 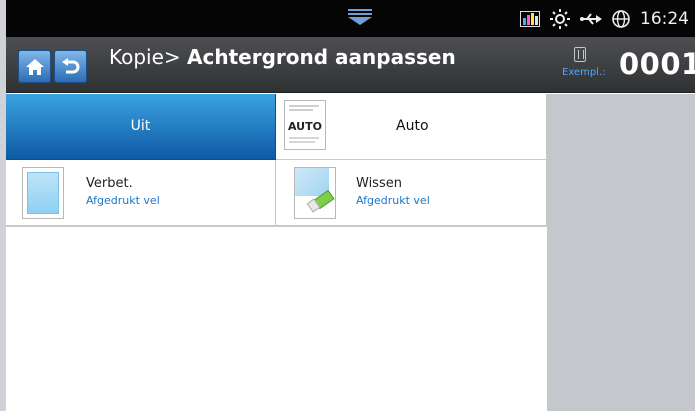 I want to click on page-title: Kopie> Achtergrond aanpassen, so click(x=282, y=57).